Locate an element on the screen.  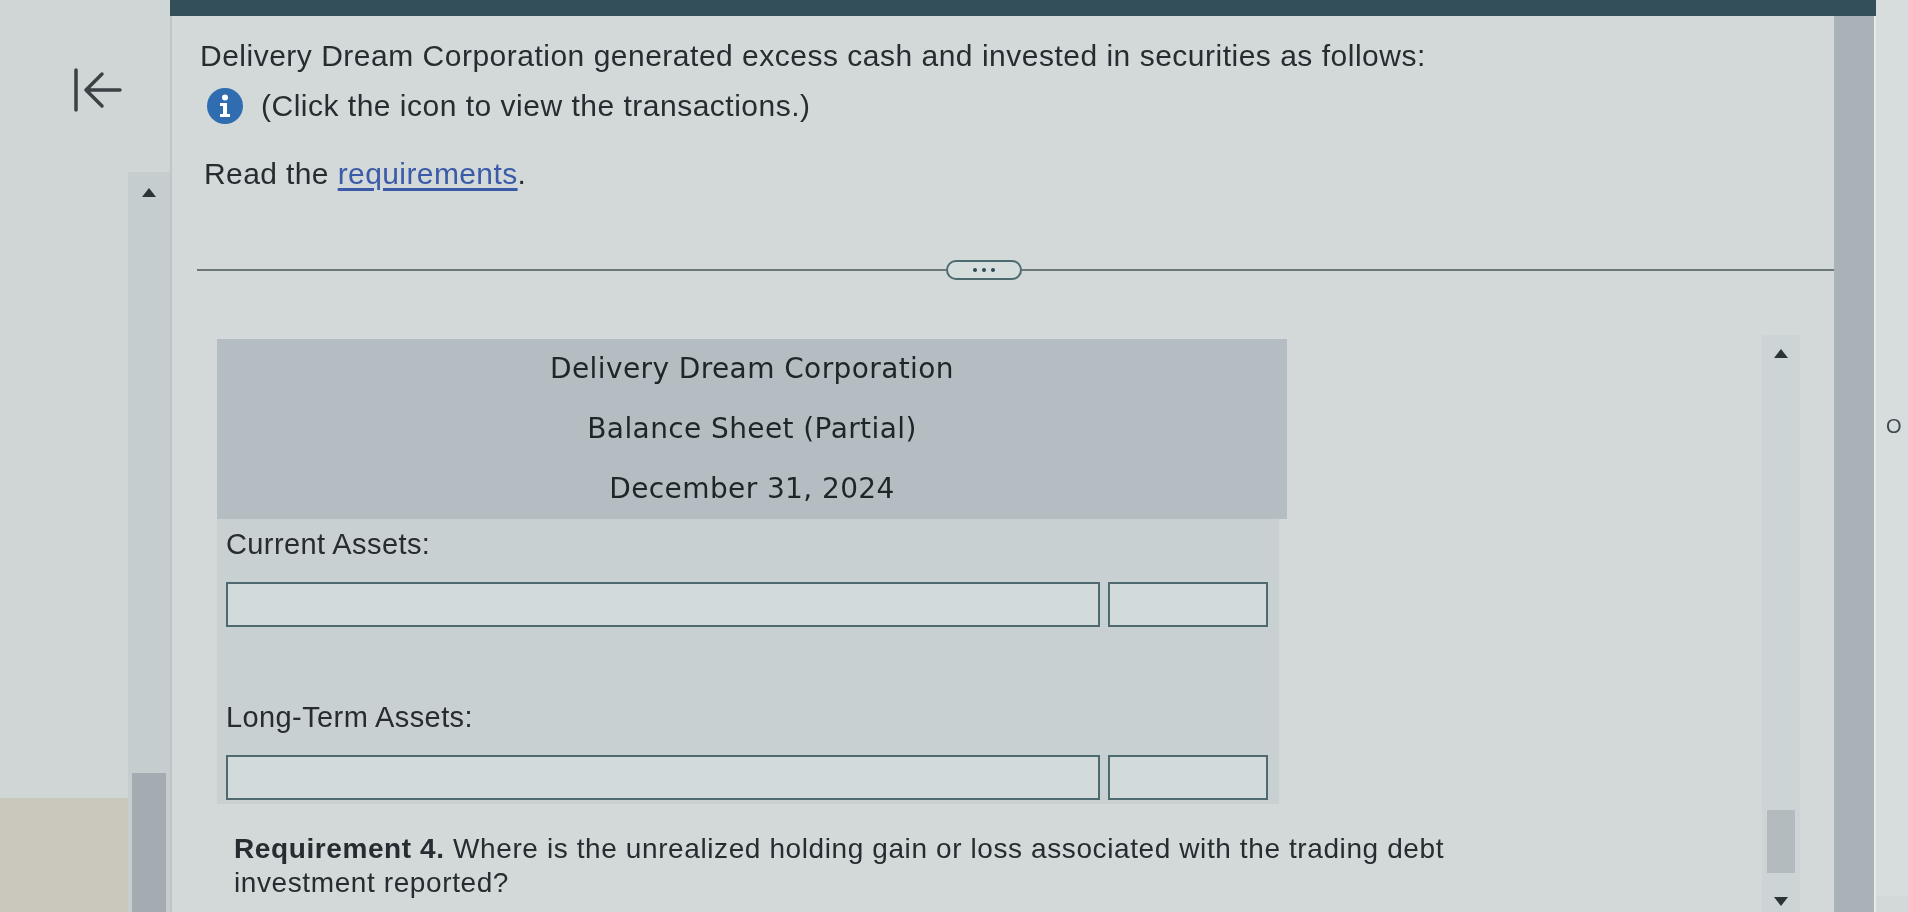
section-label: Current Assets: is located at coordinates (328, 544).